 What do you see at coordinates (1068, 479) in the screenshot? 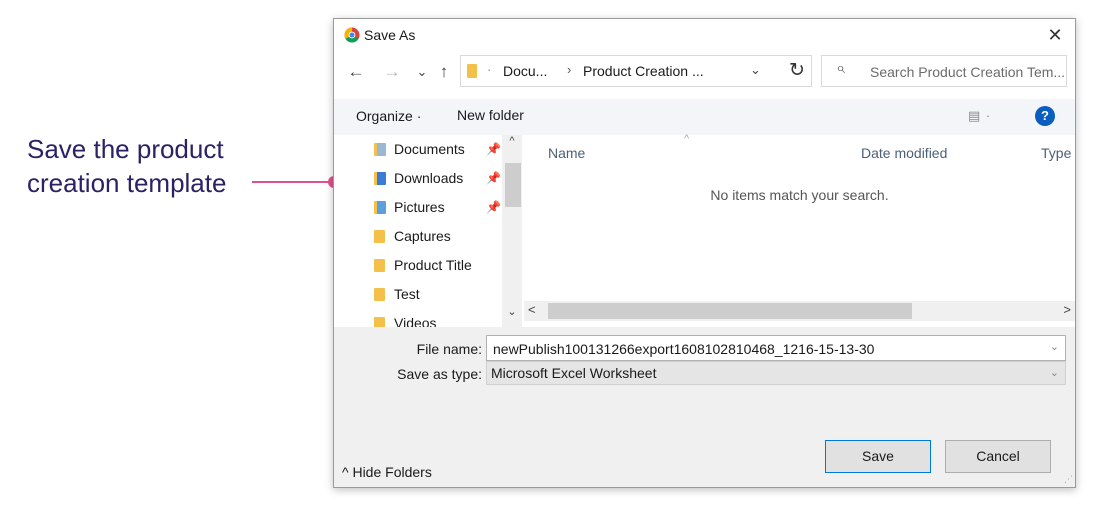
I see `resize-grip-icon: ⋰` at bounding box center [1068, 479].